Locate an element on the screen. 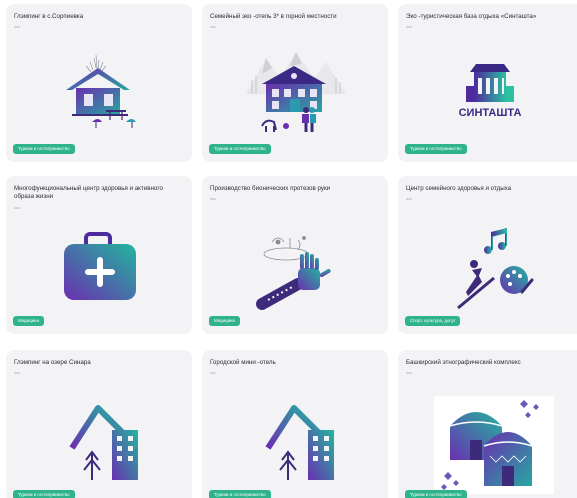 The width and height of the screenshot is (577, 498). card-title: Глэмпинг в с.Сорпиевка is located at coordinates (49, 16).